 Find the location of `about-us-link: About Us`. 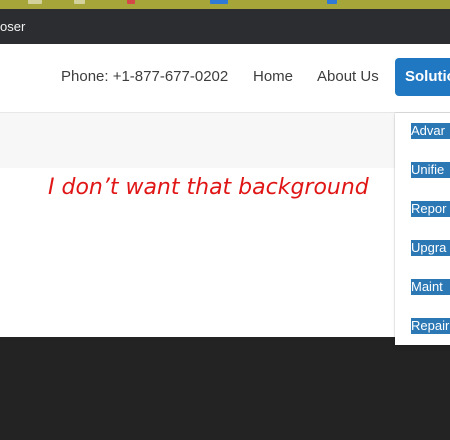

about-us-link: About Us is located at coordinates (348, 77).